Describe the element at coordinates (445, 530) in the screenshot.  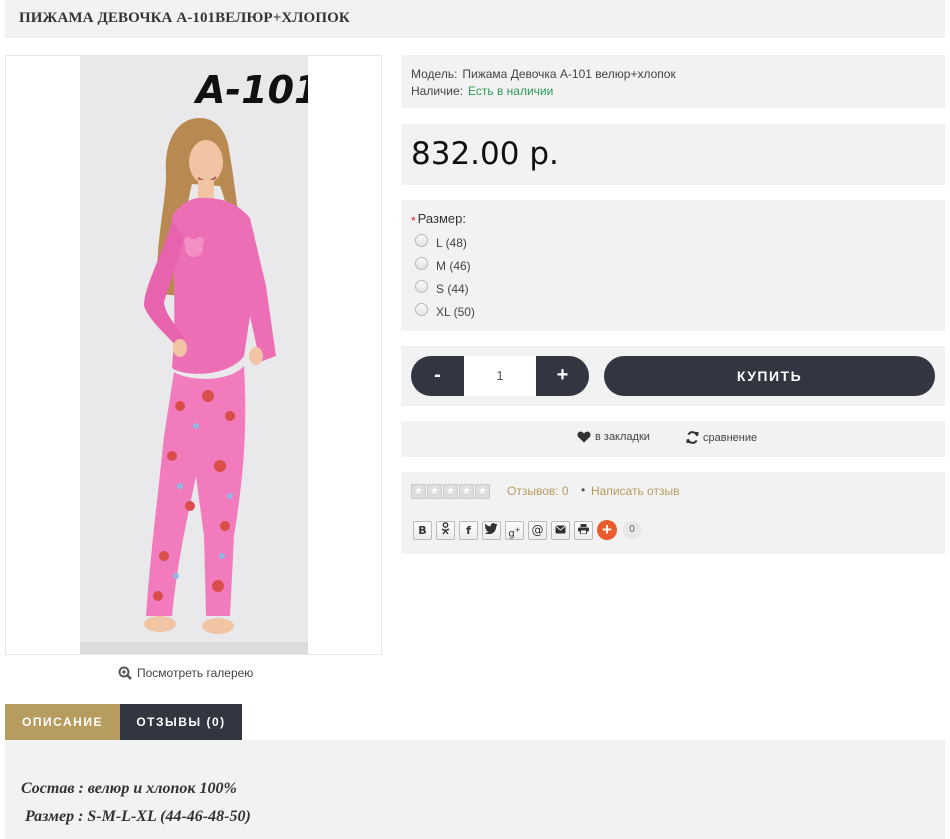
I see `odnoklassniki-share-icon` at that location.